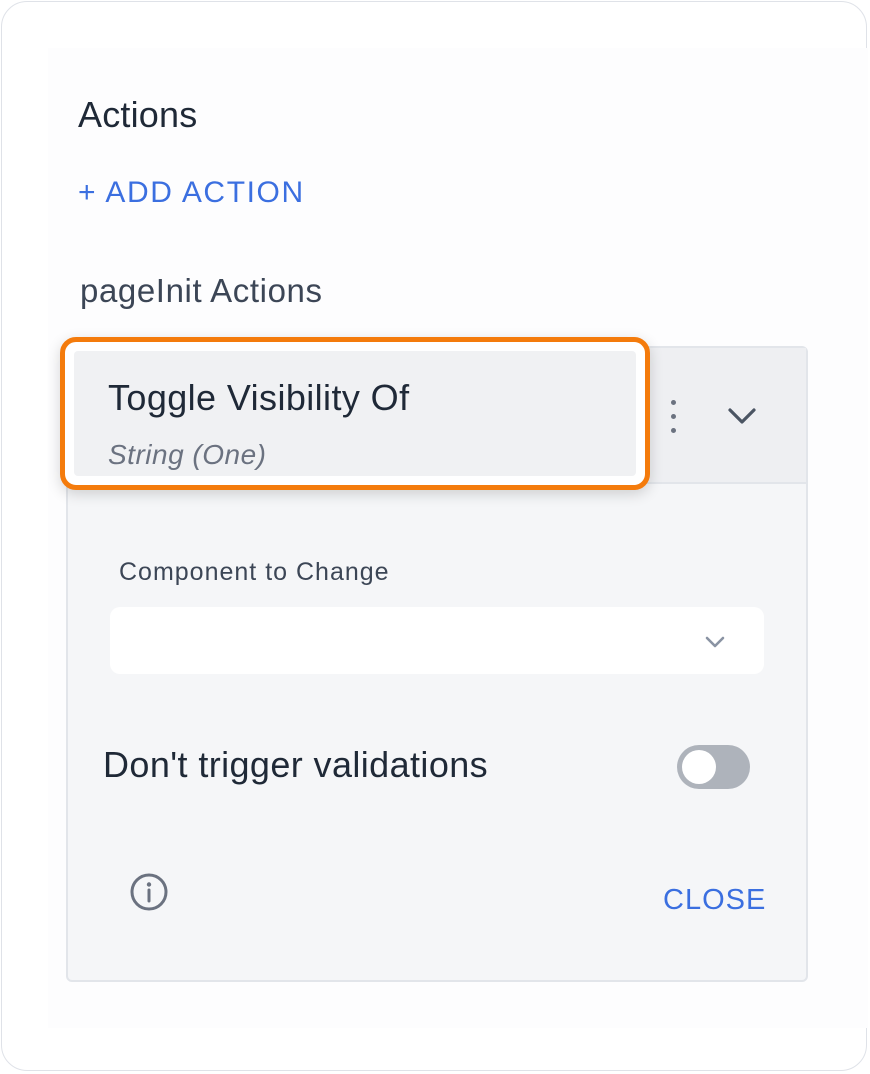 The height and width of the screenshot is (1074, 870). Describe the element at coordinates (437, 640) in the screenshot. I see `component-to-change-select` at that location.